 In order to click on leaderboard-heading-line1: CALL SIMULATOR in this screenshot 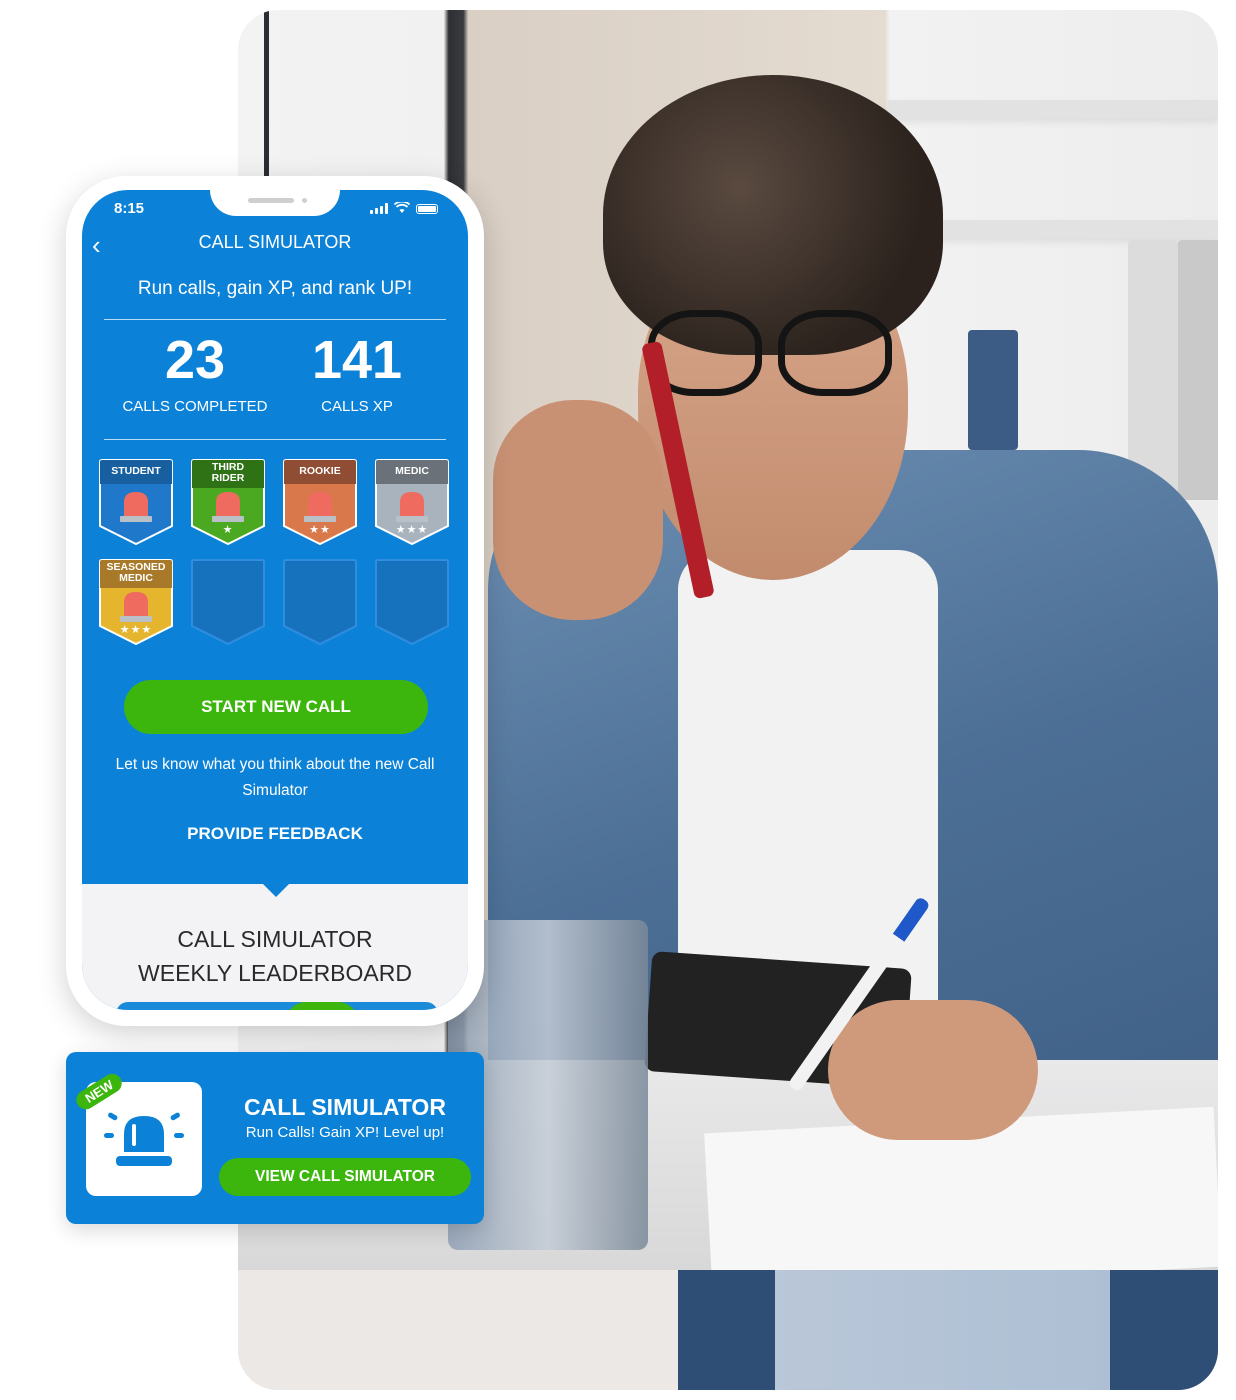, I will do `click(275, 939)`.